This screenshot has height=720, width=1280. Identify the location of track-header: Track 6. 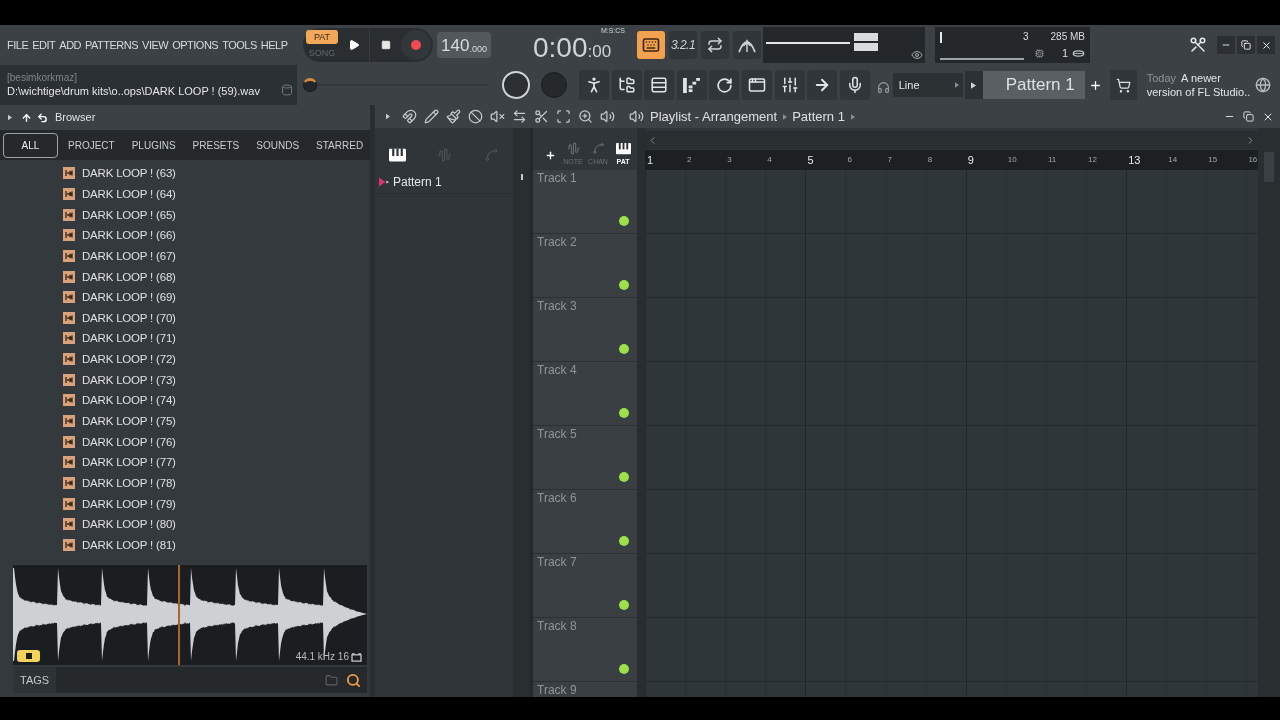
(585, 522).